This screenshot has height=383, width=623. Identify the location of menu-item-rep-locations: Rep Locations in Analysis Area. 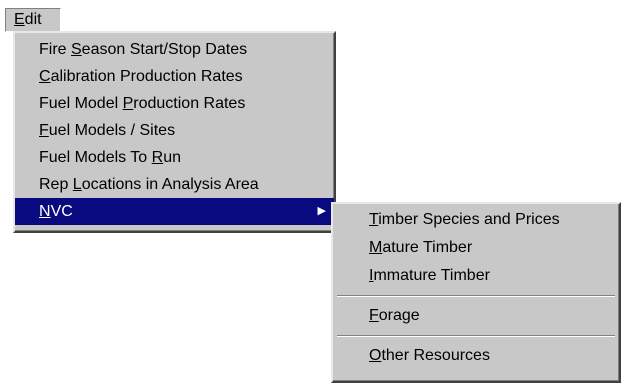
(174, 184).